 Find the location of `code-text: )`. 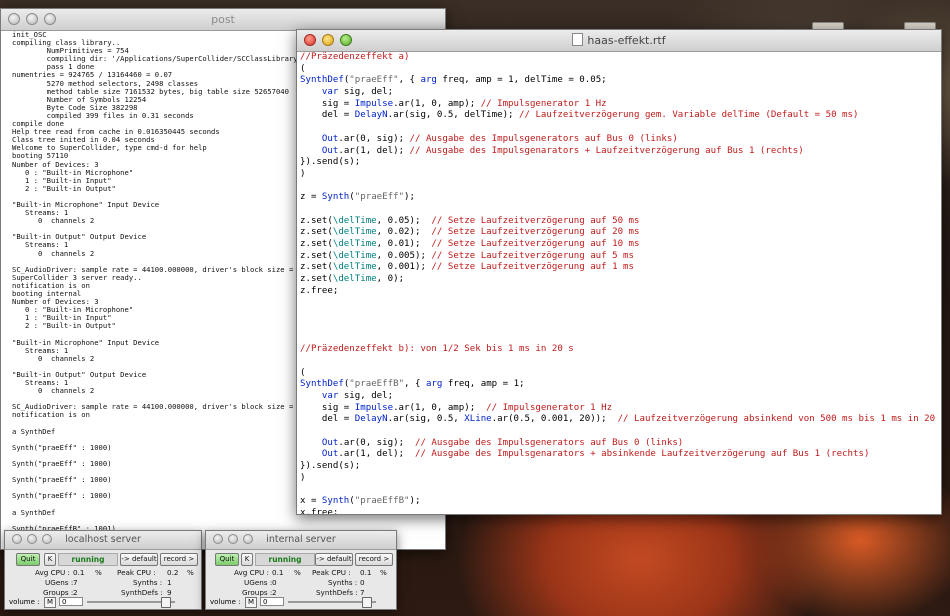

code-text: ) is located at coordinates (303, 173).